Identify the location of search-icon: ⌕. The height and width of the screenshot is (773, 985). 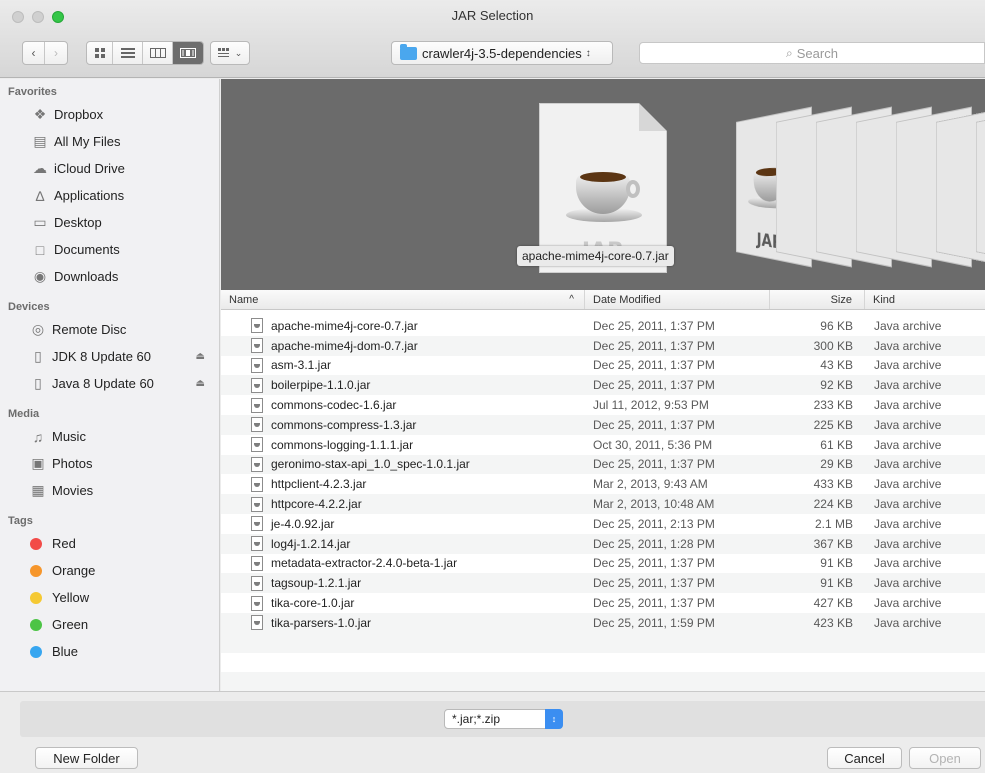
(789, 52).